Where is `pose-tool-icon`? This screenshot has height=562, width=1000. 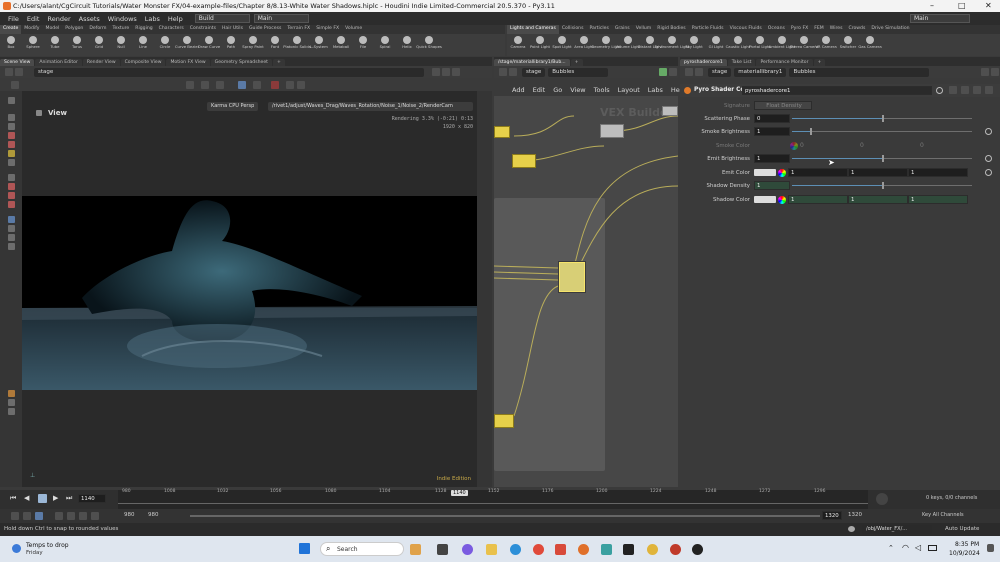 pose-tool-icon is located at coordinates (11, 162).